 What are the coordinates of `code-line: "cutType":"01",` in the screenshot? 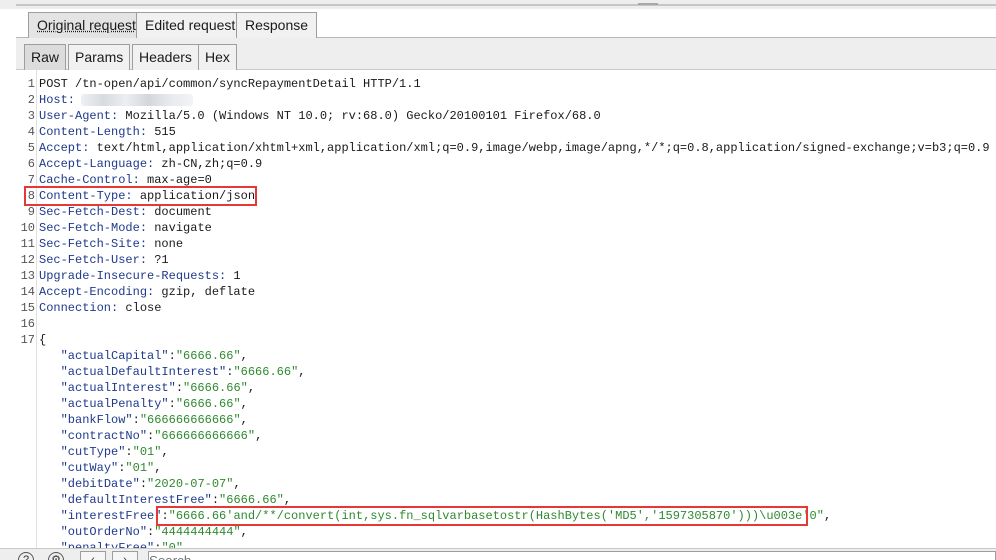 It's located at (92, 452).